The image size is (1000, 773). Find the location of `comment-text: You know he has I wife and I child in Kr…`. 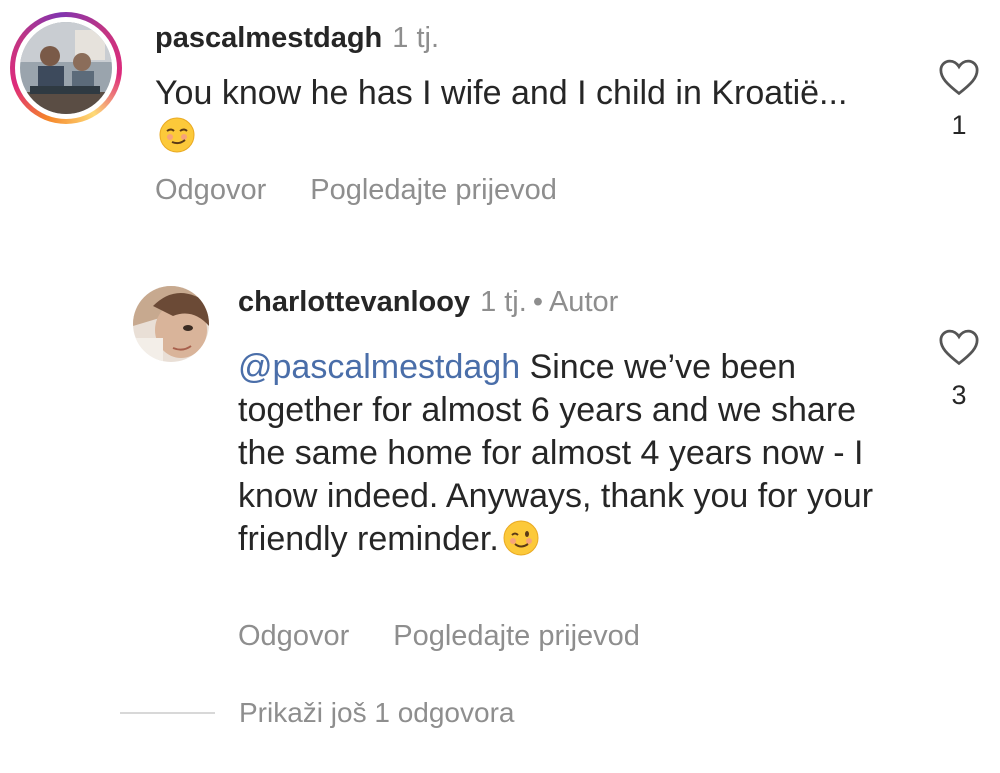

comment-text: You know he has I wife and I child in Kr… is located at coordinates (501, 93).